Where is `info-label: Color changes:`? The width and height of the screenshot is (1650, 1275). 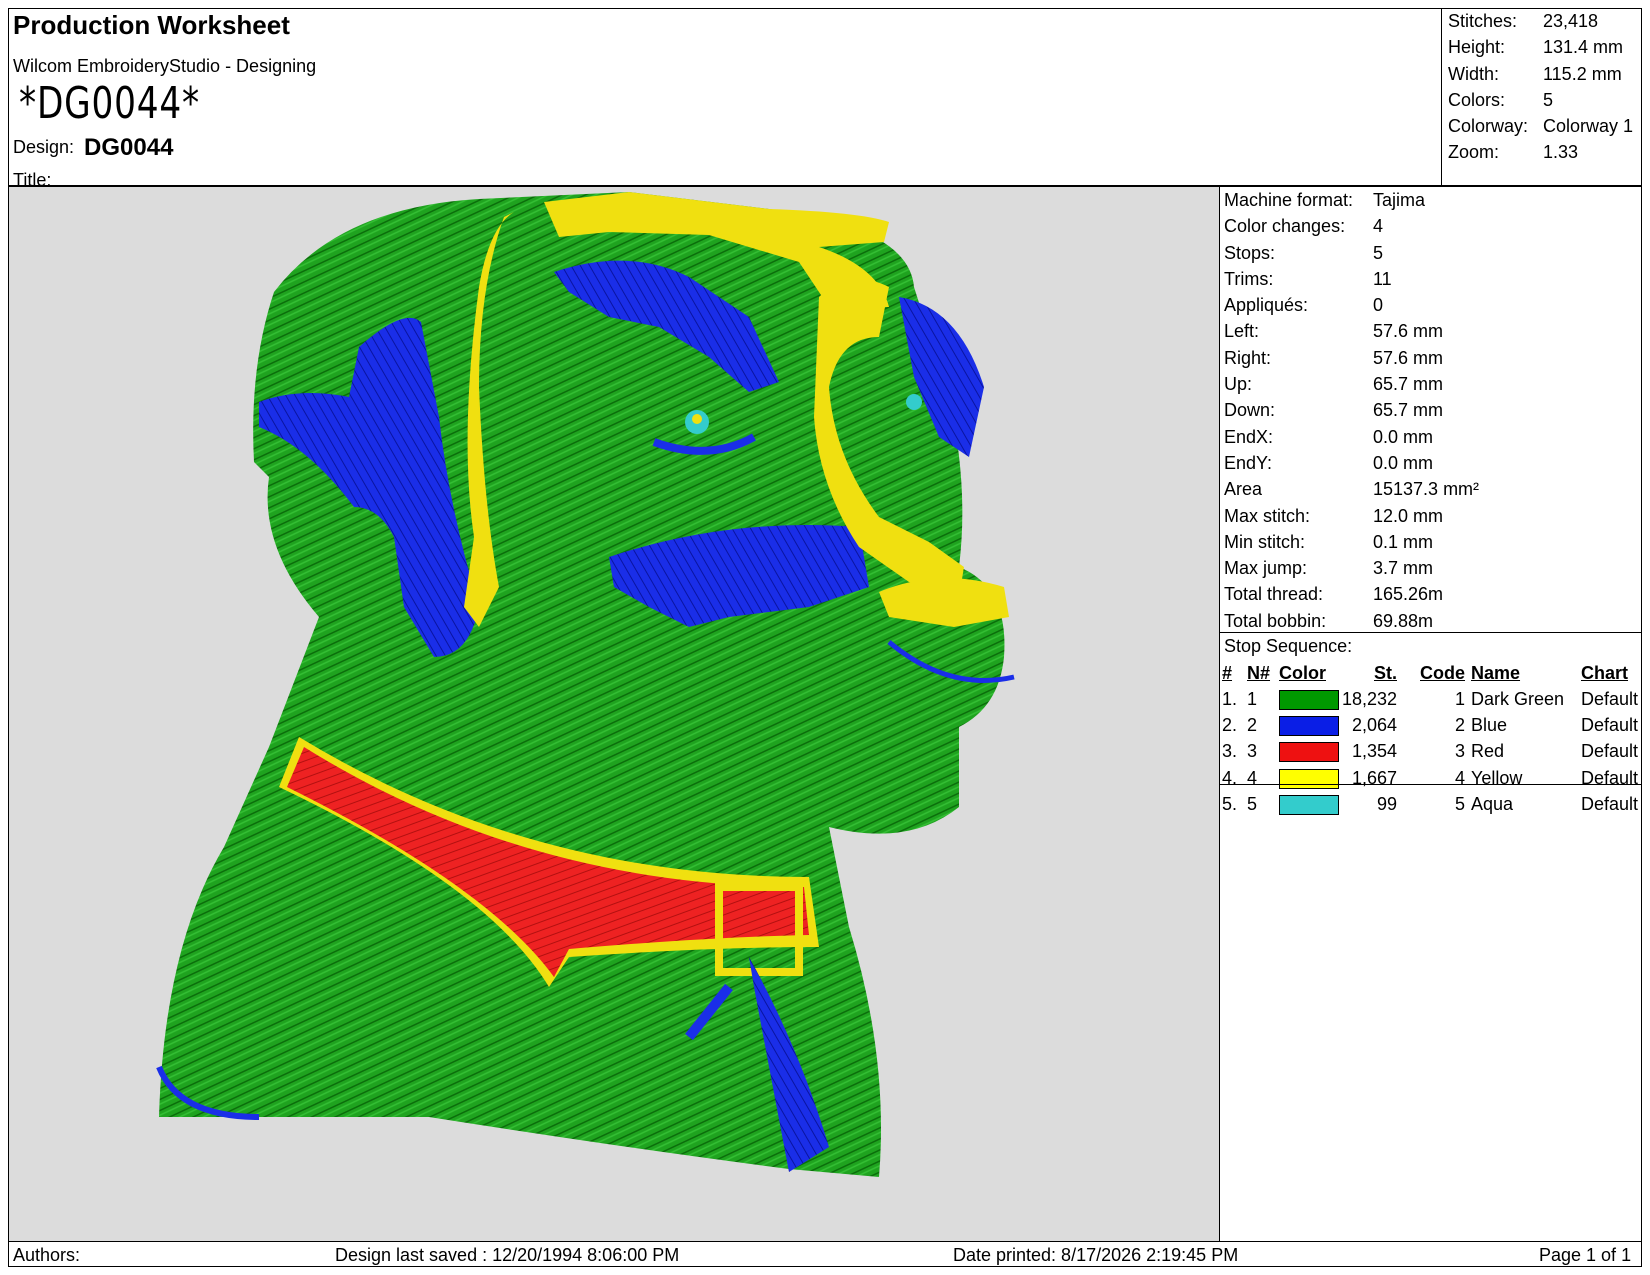 info-label: Color changes: is located at coordinates (1285, 226).